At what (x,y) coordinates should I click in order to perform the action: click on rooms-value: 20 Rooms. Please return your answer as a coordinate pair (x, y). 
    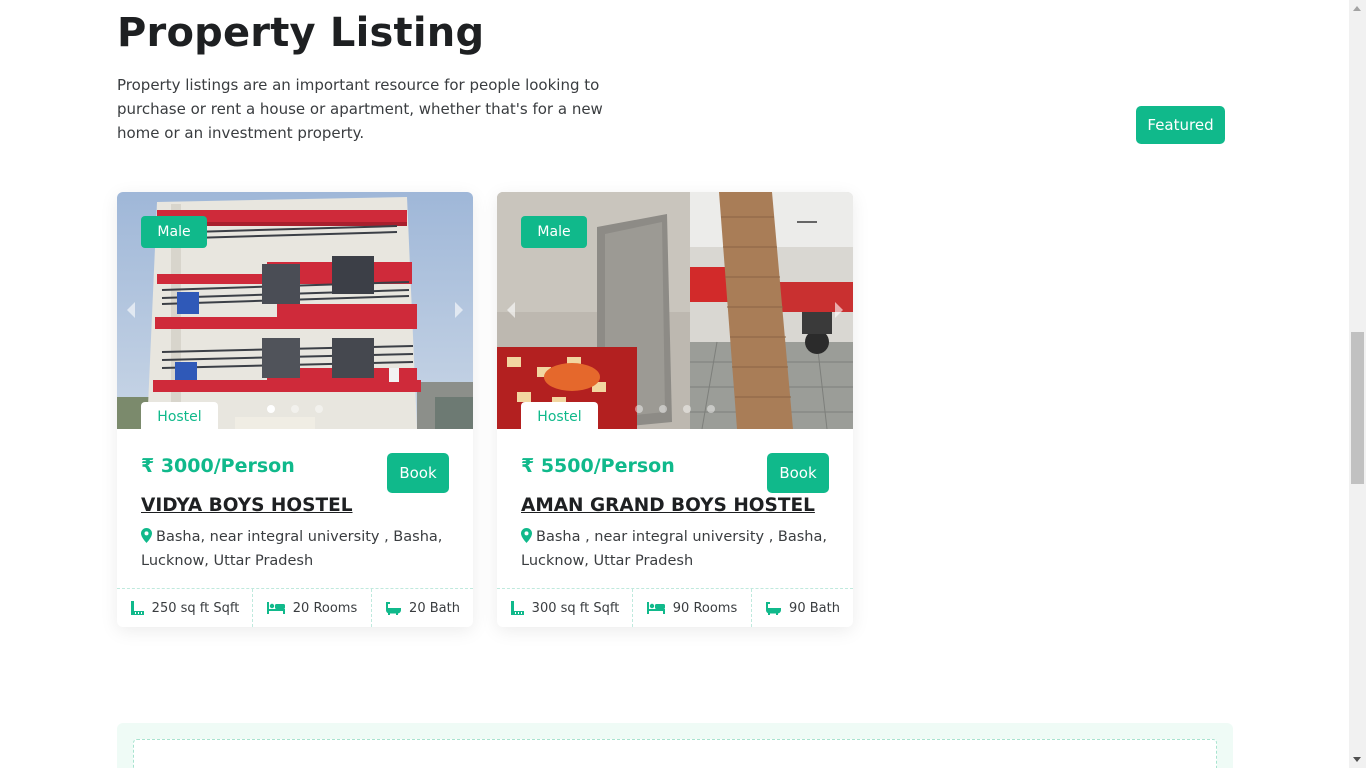
    Looking at the image, I should click on (325, 608).